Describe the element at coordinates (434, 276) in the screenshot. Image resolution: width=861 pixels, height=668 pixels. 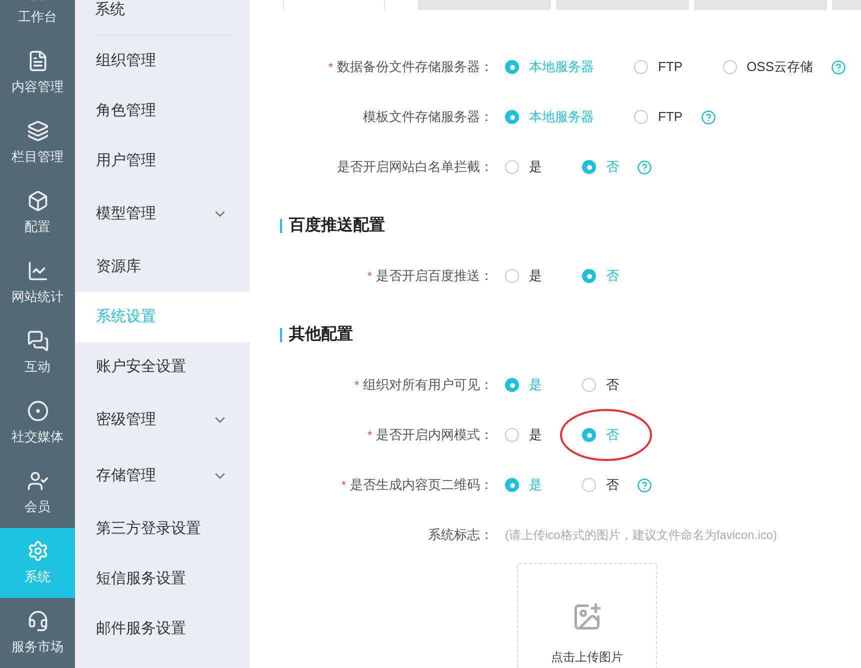
I see `field-label: 是否开启百度推送：` at that location.